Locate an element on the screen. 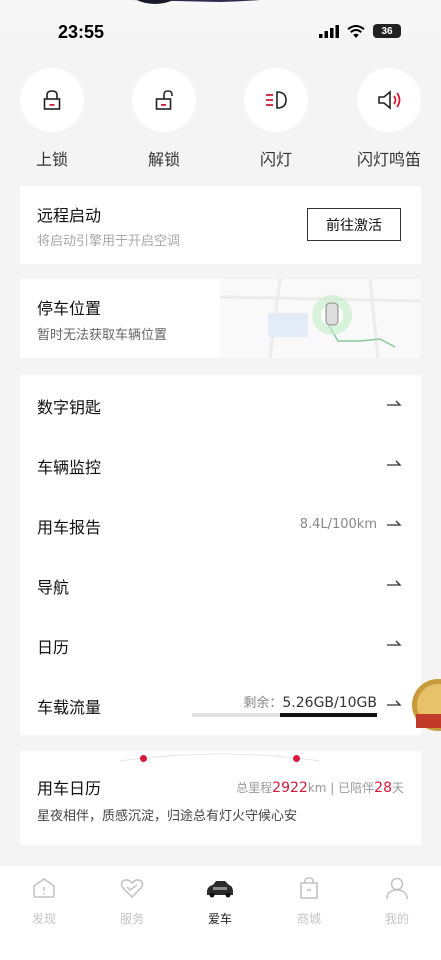 The width and height of the screenshot is (441, 960). data-usage-bar is located at coordinates (284, 715).